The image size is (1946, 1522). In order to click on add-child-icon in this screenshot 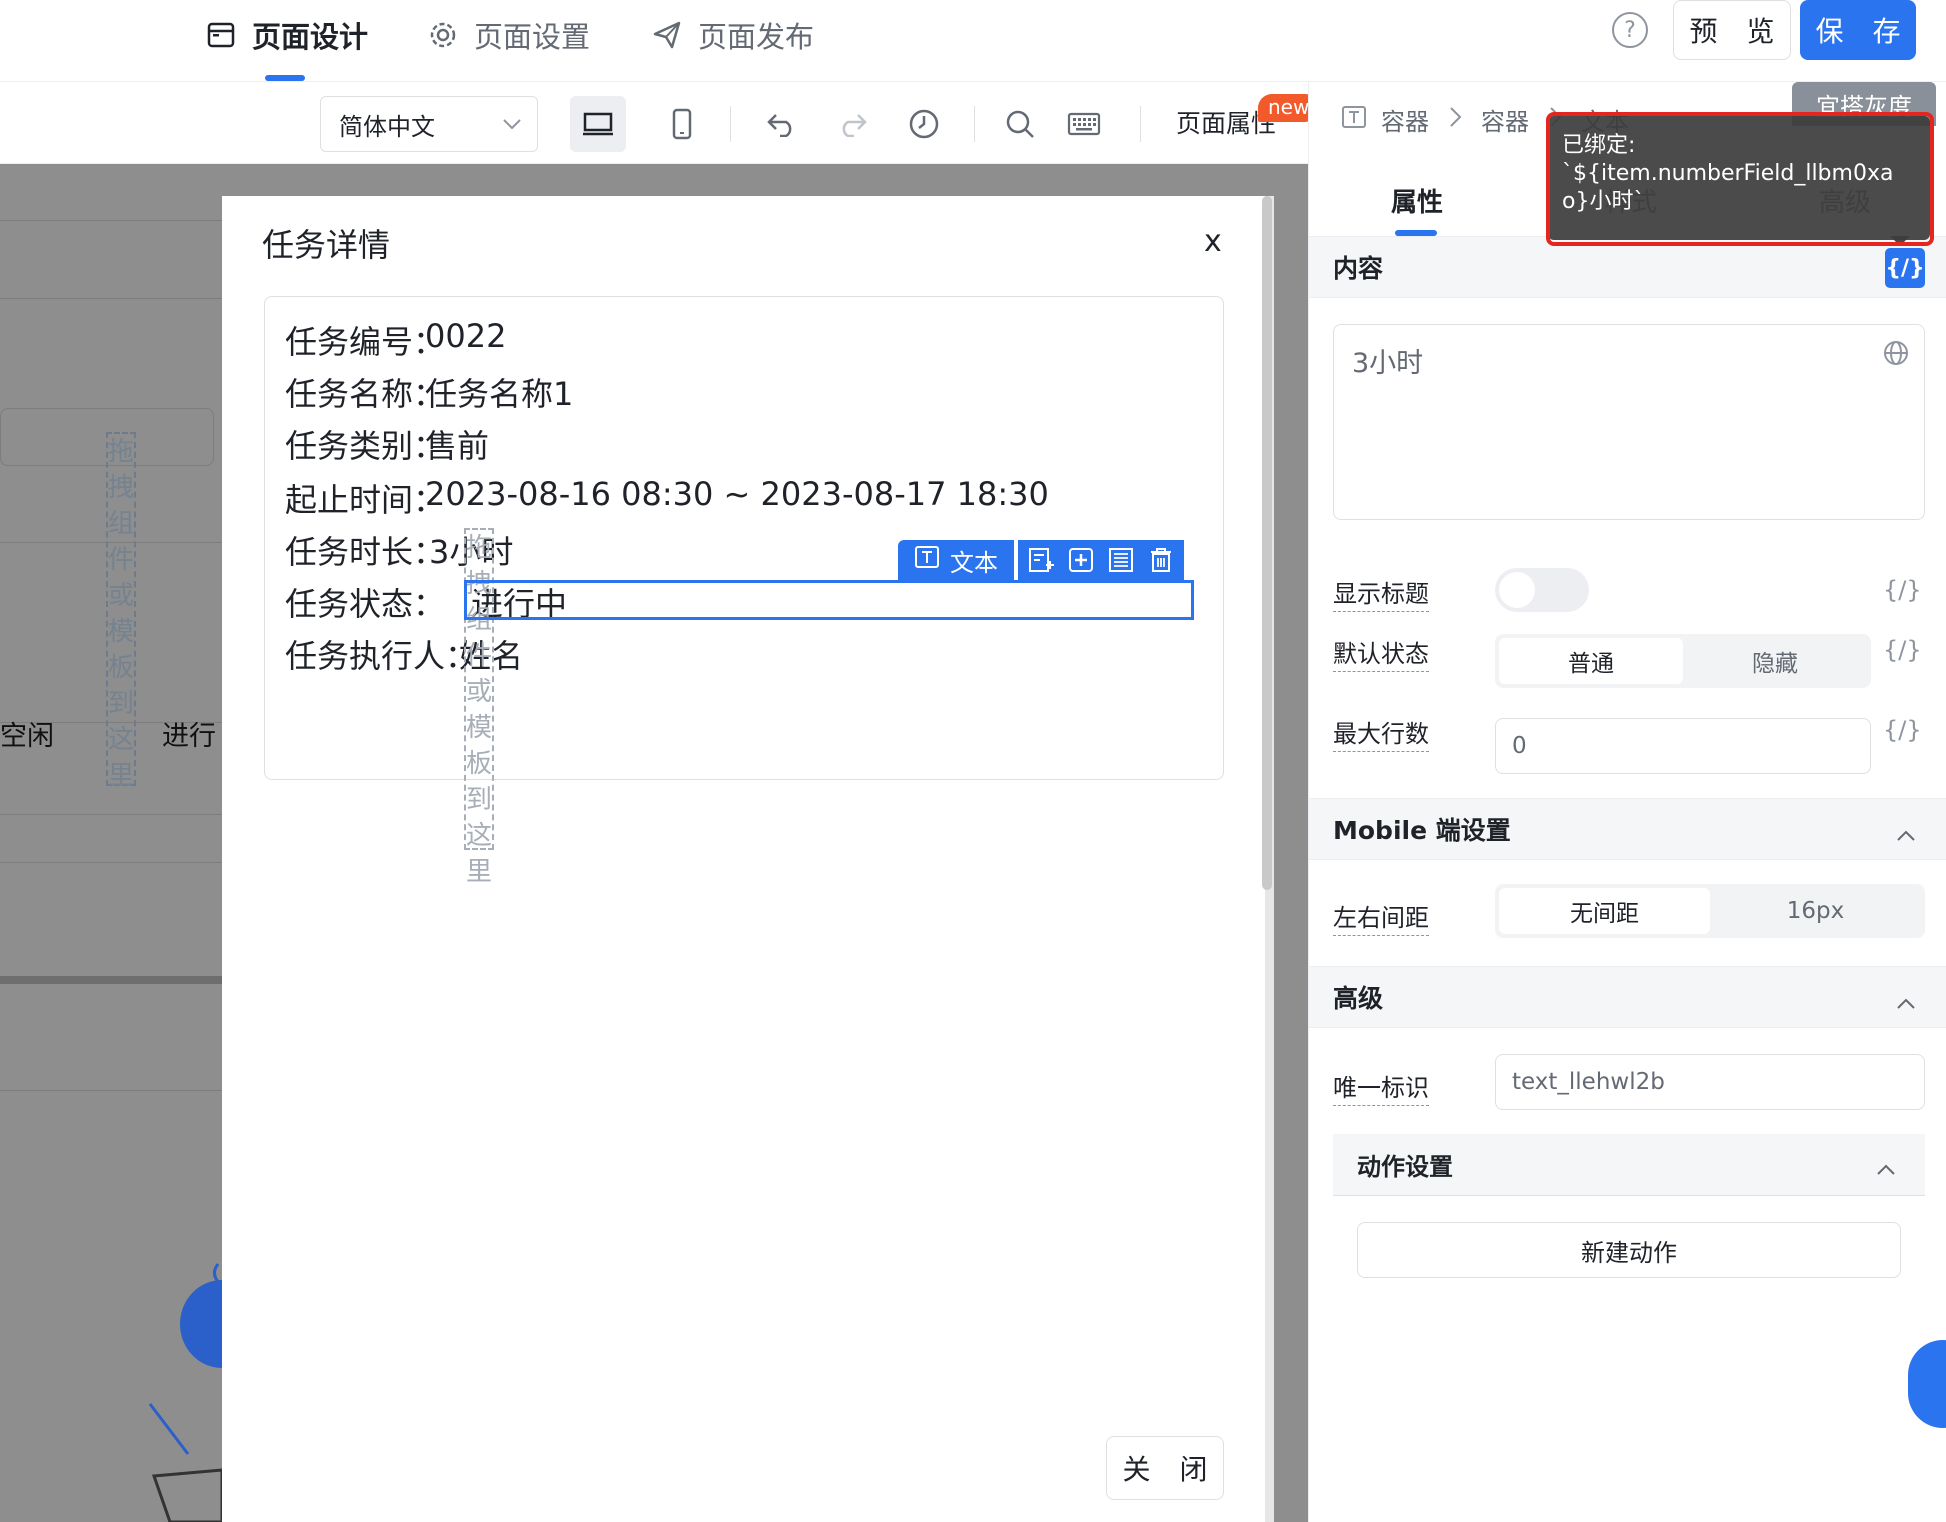, I will do `click(1081, 560)`.